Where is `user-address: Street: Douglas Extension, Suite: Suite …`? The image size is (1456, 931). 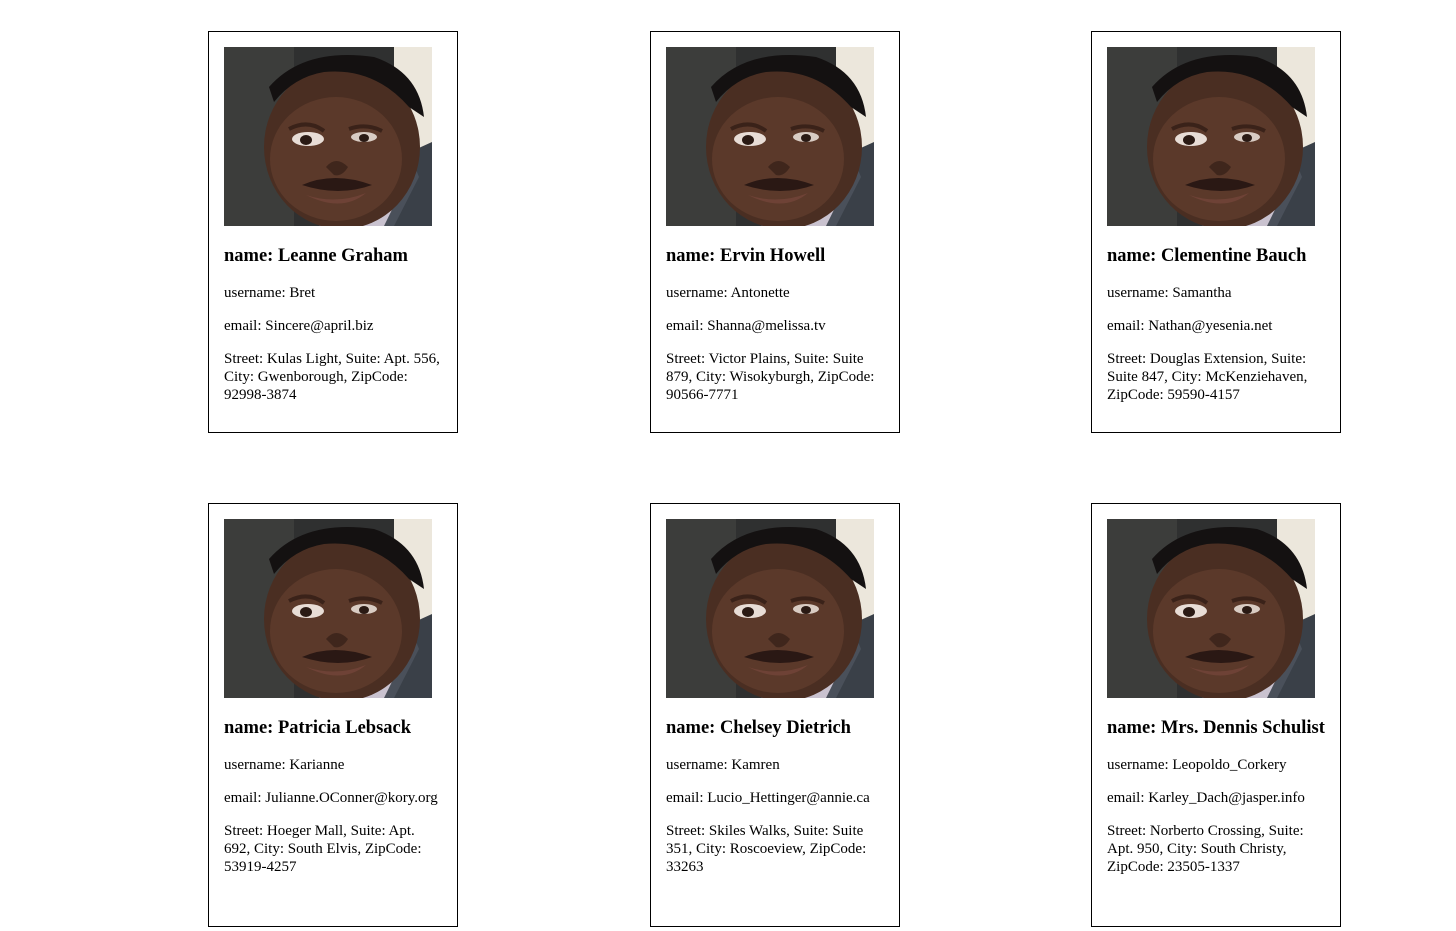
user-address: Street: Douglas Extension, Suite: Suite … is located at coordinates (1207, 377).